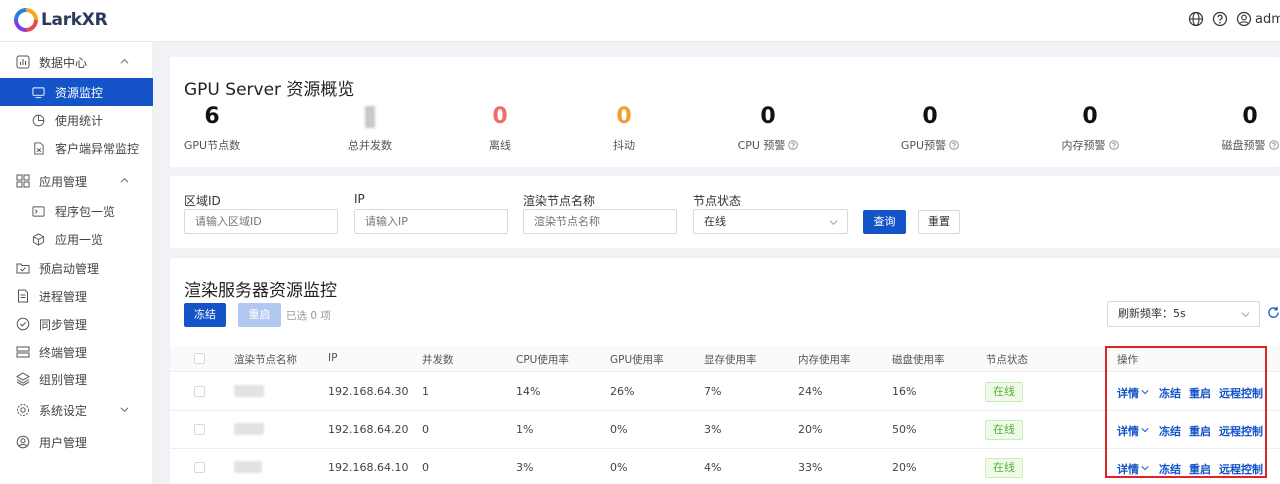  Describe the element at coordinates (79, 239) in the screenshot. I see `sidebar-item-label: 应用一览` at that location.